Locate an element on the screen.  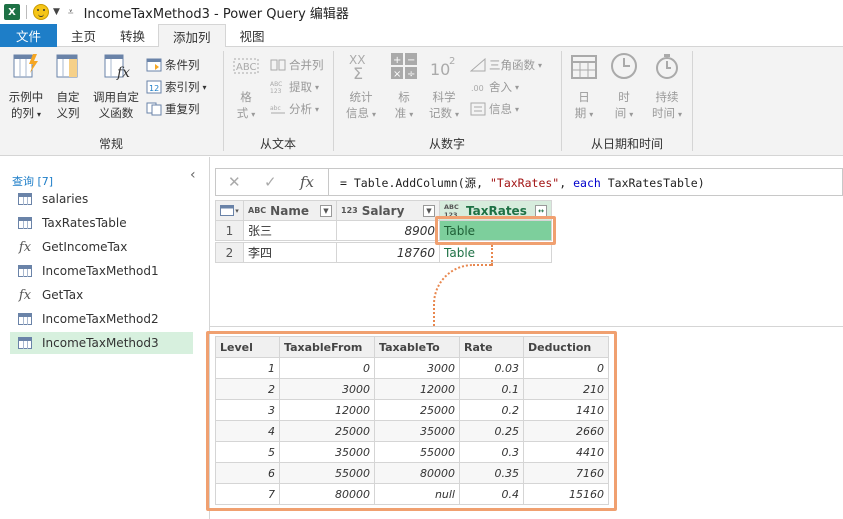
row-number: 2 is located at coordinates (229, 252).